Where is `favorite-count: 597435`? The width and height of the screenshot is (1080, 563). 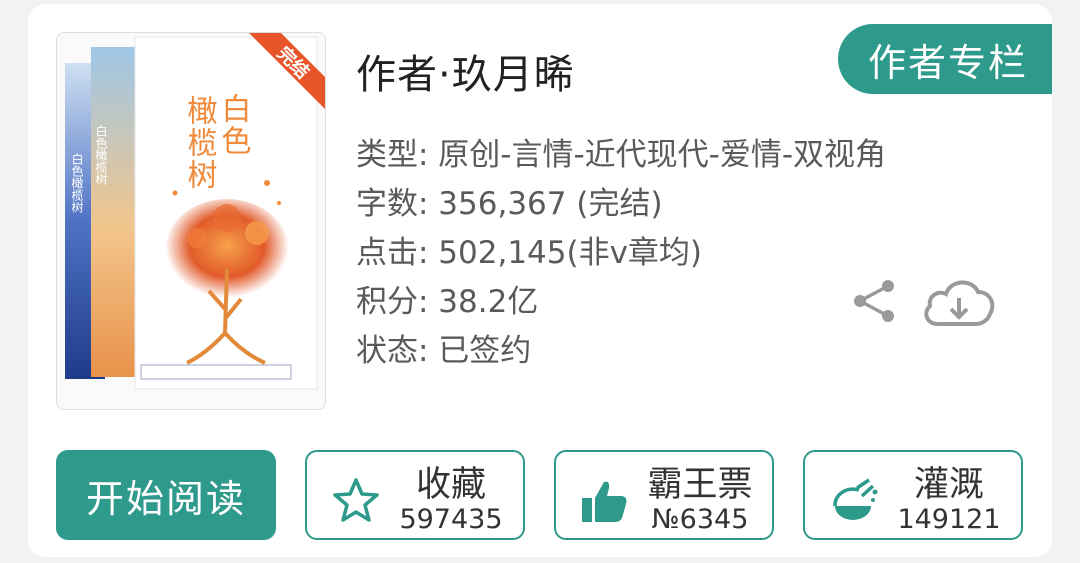
favorite-count: 597435 is located at coordinates (451, 519).